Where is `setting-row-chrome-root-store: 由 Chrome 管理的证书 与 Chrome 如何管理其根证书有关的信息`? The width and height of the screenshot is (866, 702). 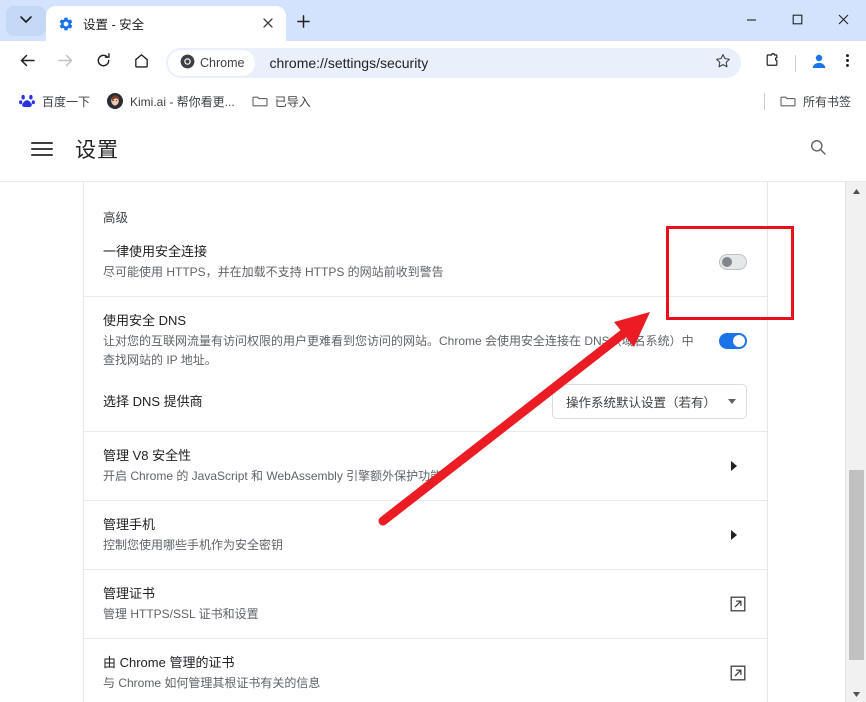 setting-row-chrome-root-store: 由 Chrome 管理的证书 与 Chrome 如何管理其根证书有关的信息 is located at coordinates (425, 670).